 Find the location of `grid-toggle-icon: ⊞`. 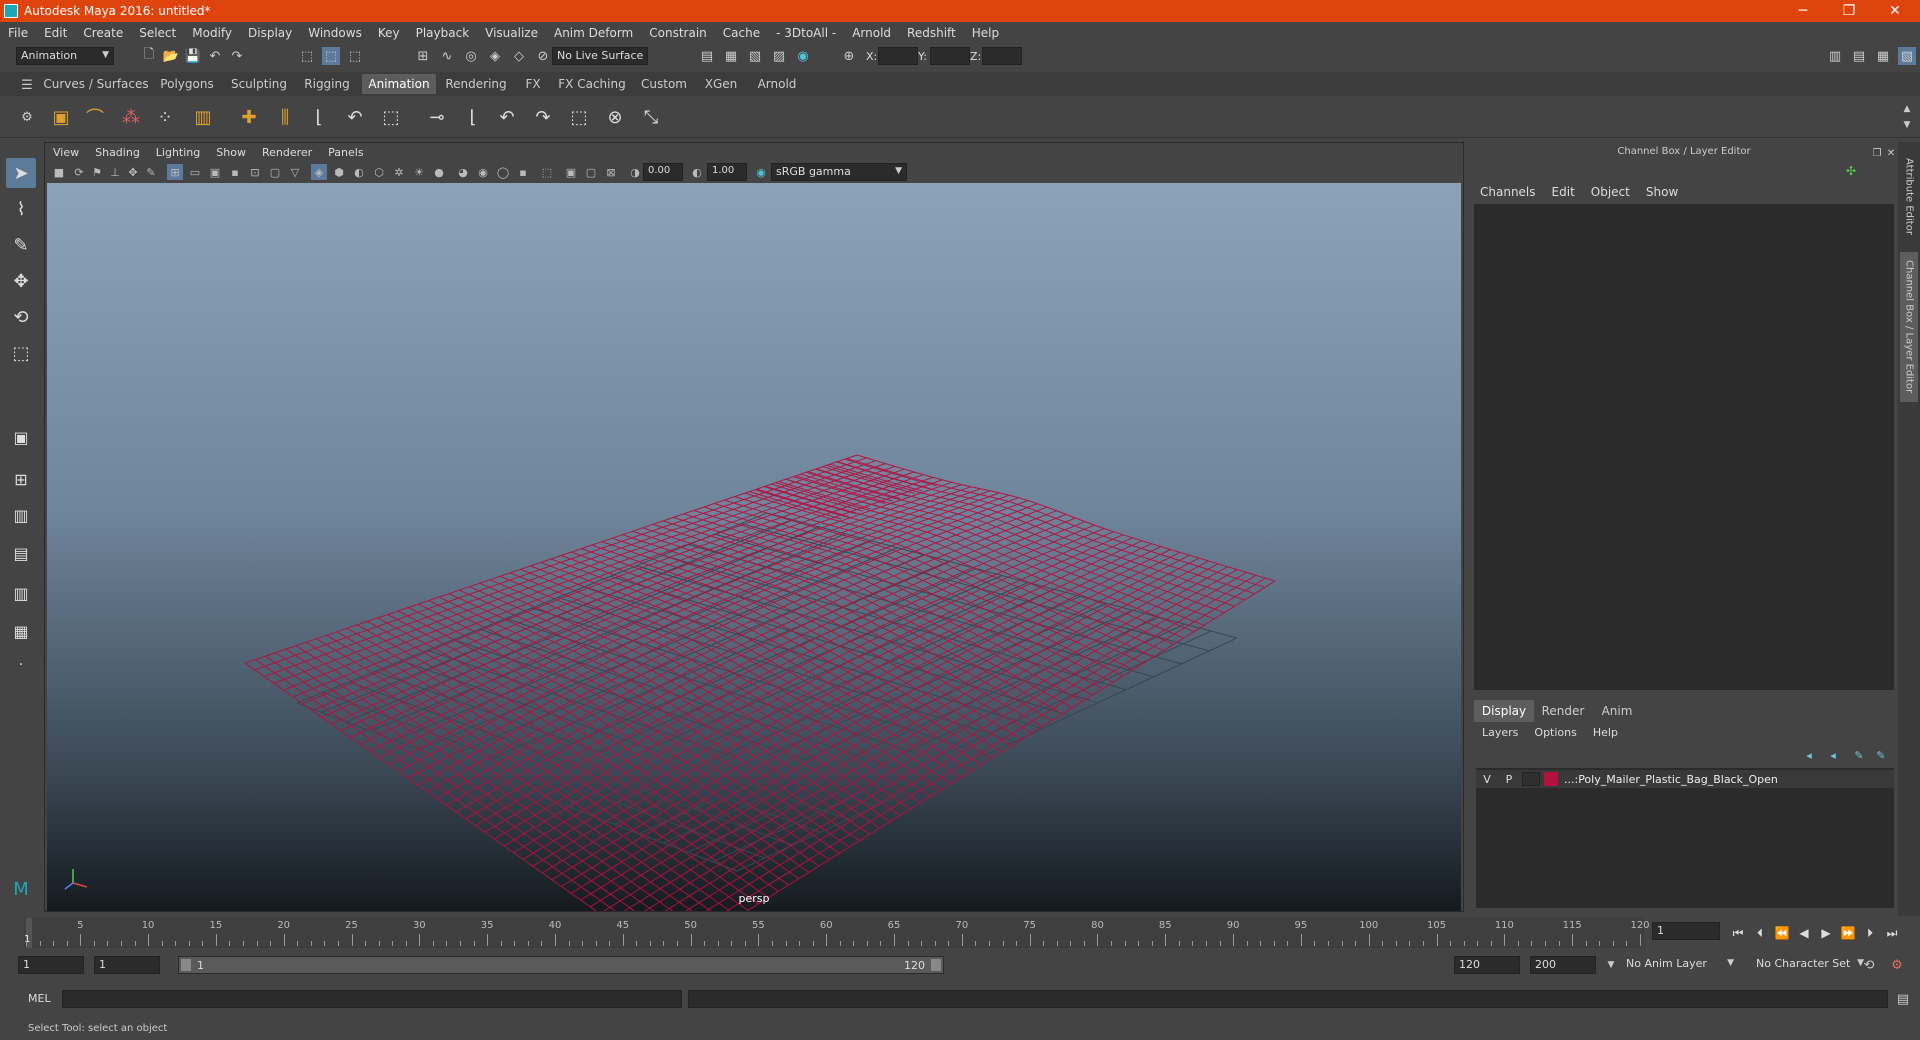

grid-toggle-icon: ⊞ is located at coordinates (175, 172).